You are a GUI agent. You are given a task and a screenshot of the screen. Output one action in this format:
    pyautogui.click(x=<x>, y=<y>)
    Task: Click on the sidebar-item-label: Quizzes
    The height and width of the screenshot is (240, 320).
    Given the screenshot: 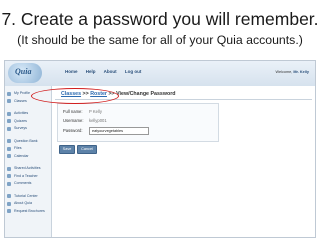 What is the action you would take?
    pyautogui.click(x=20, y=120)
    